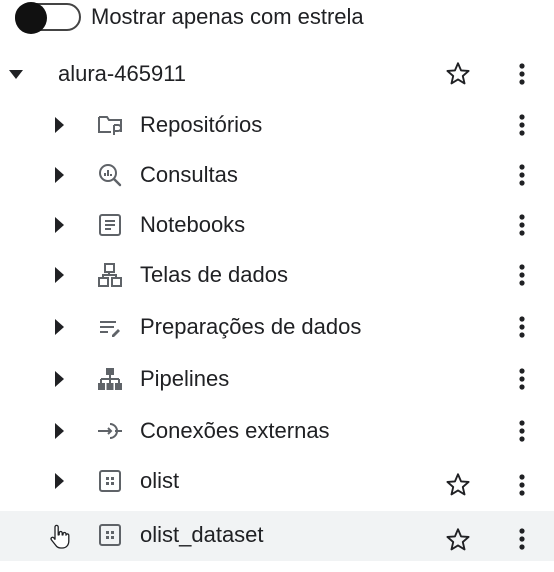 Image resolution: width=554 pixels, height=572 pixels. I want to click on starred-filter-label: Mostrar apenas com estrela, so click(227, 16).